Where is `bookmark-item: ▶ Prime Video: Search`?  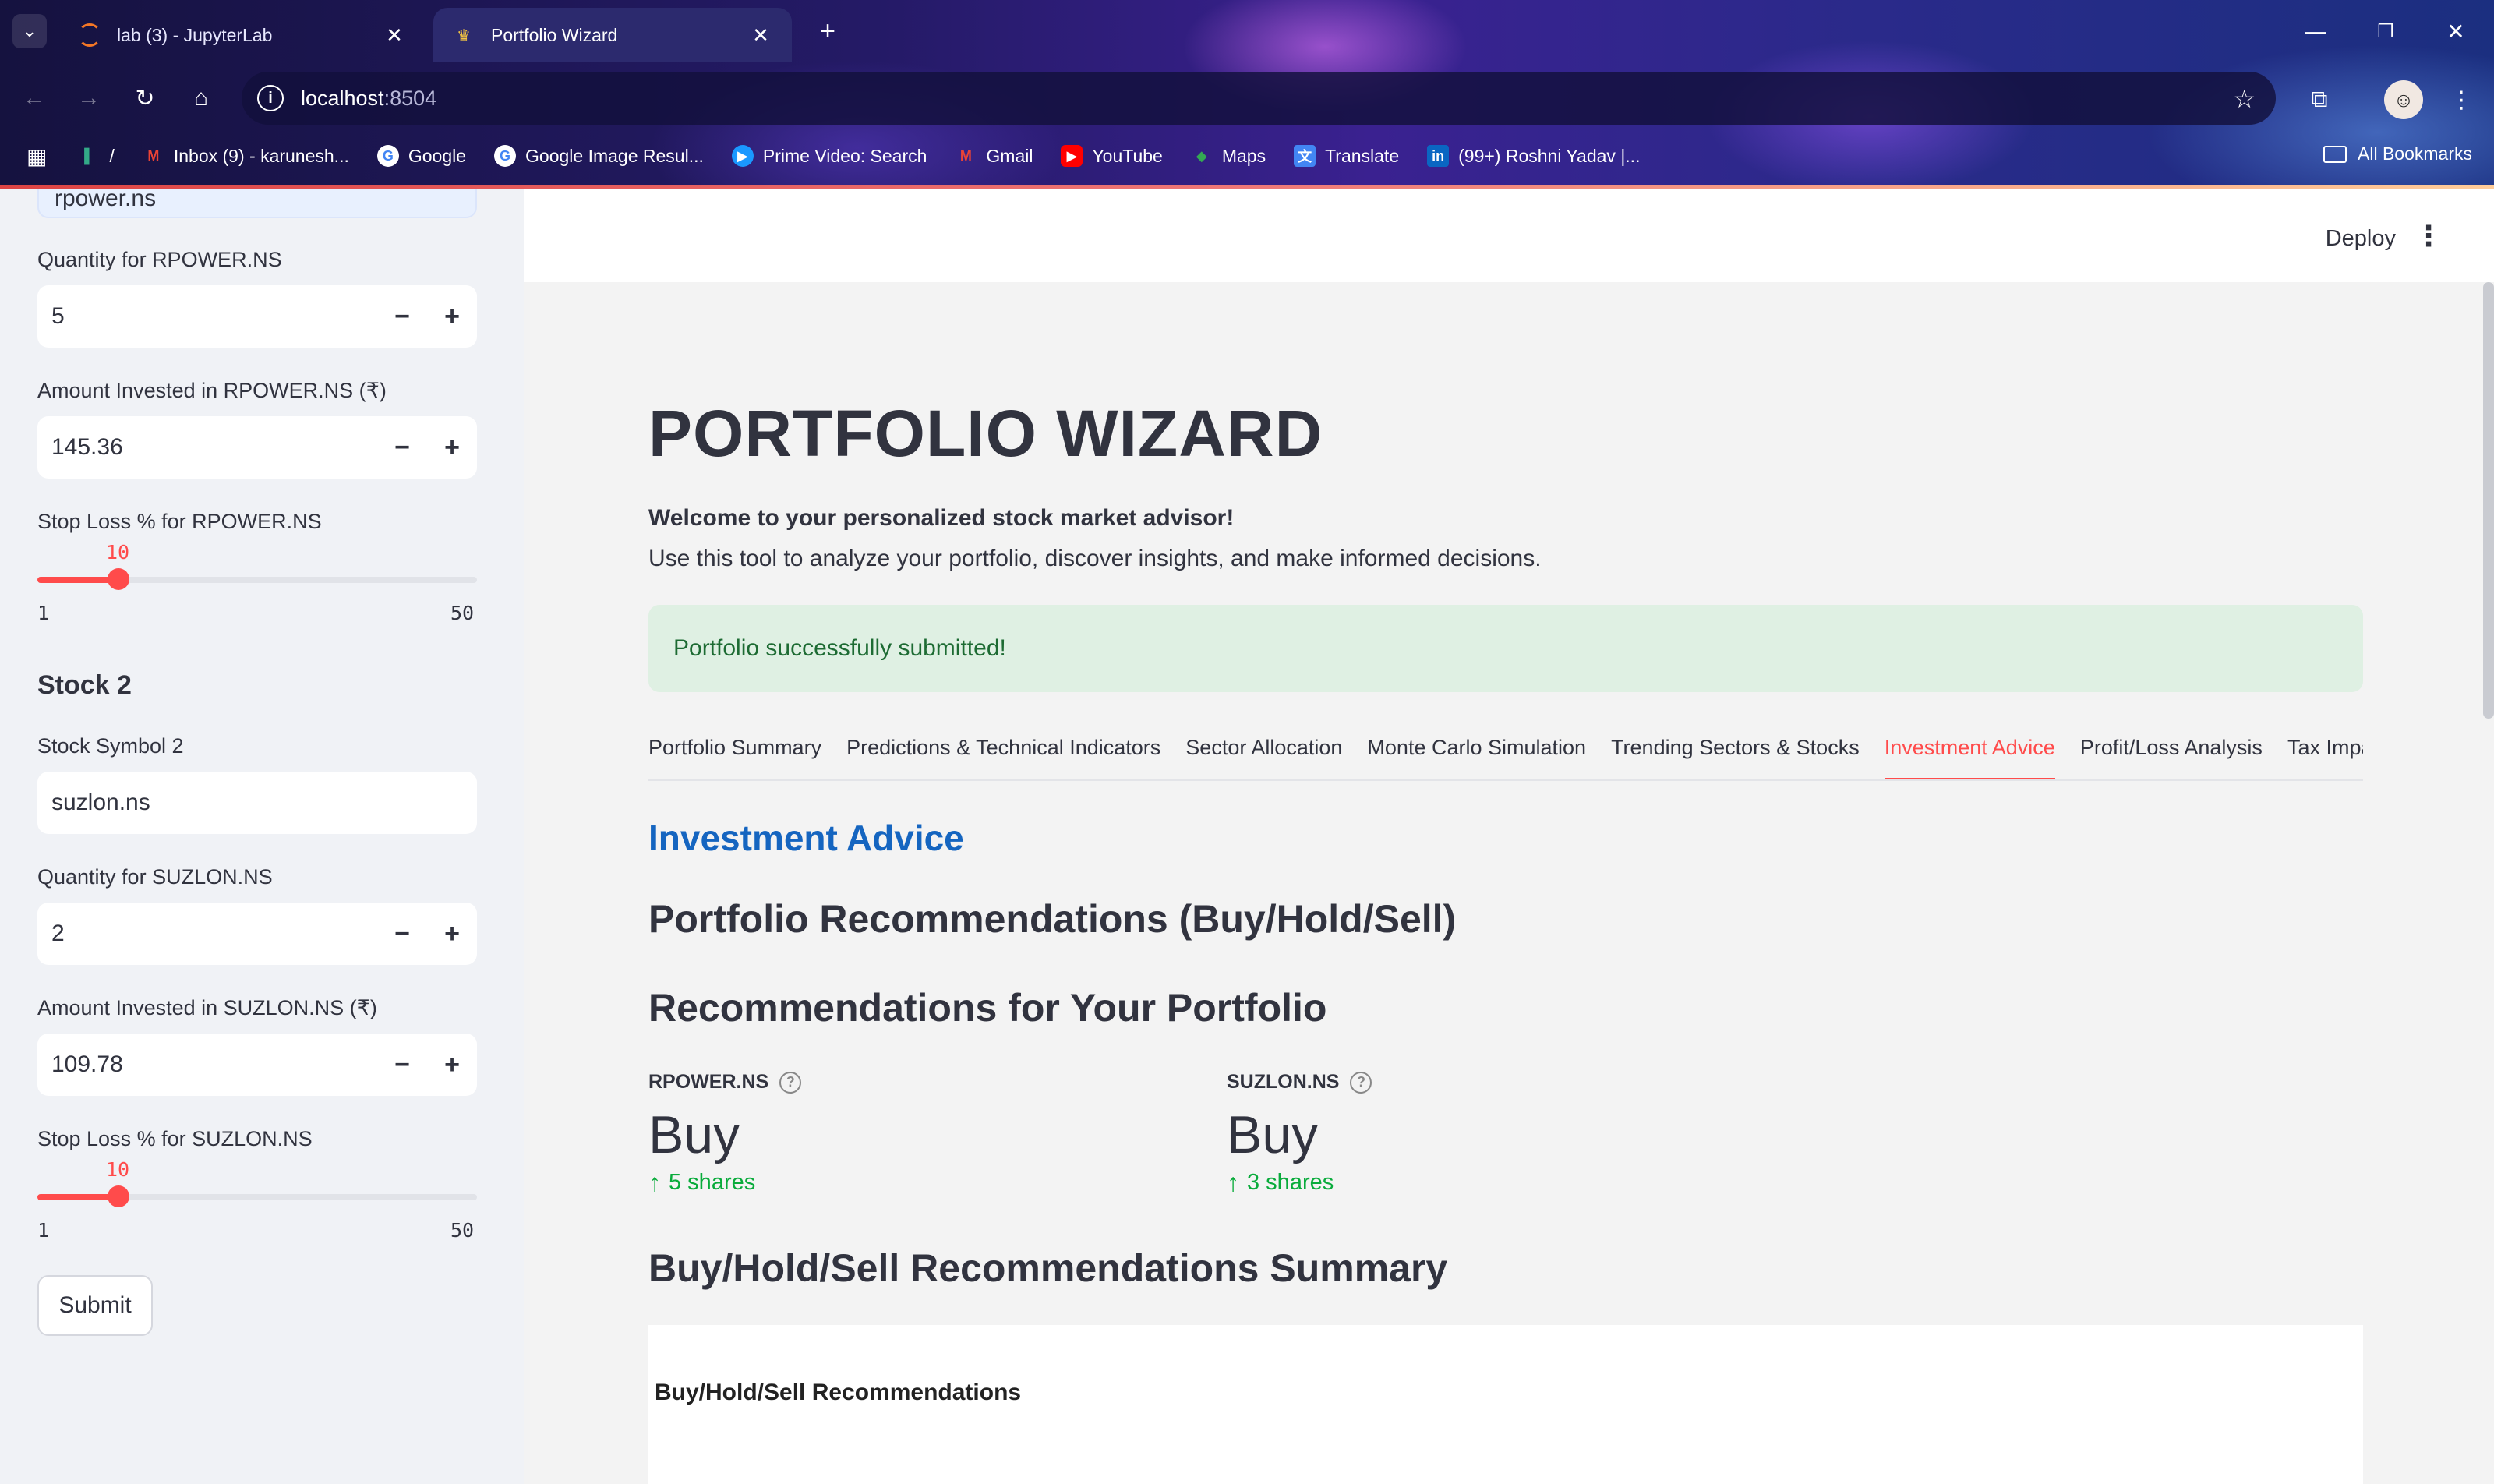
bookmark-item: ▶ Prime Video: Search is located at coordinates (829, 156).